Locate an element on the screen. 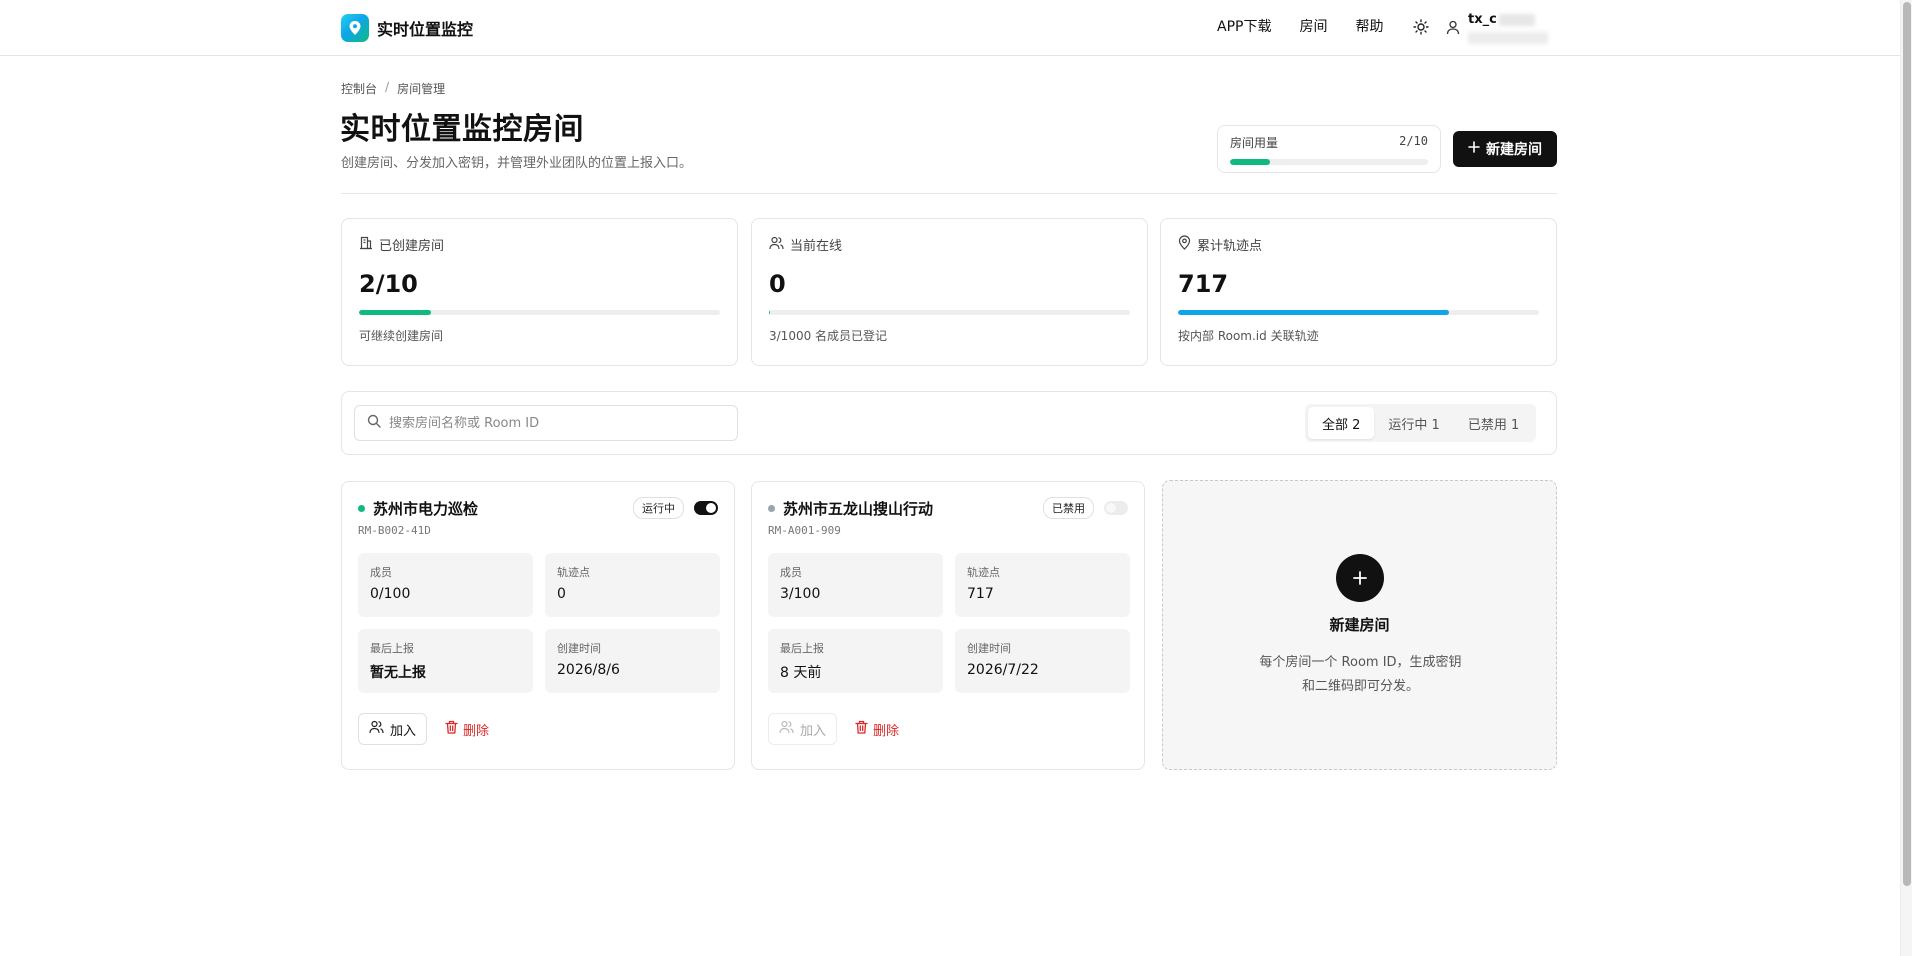 This screenshot has width=1912, height=956. room-usage-meter: 房间用量 2/10 is located at coordinates (1329, 149).